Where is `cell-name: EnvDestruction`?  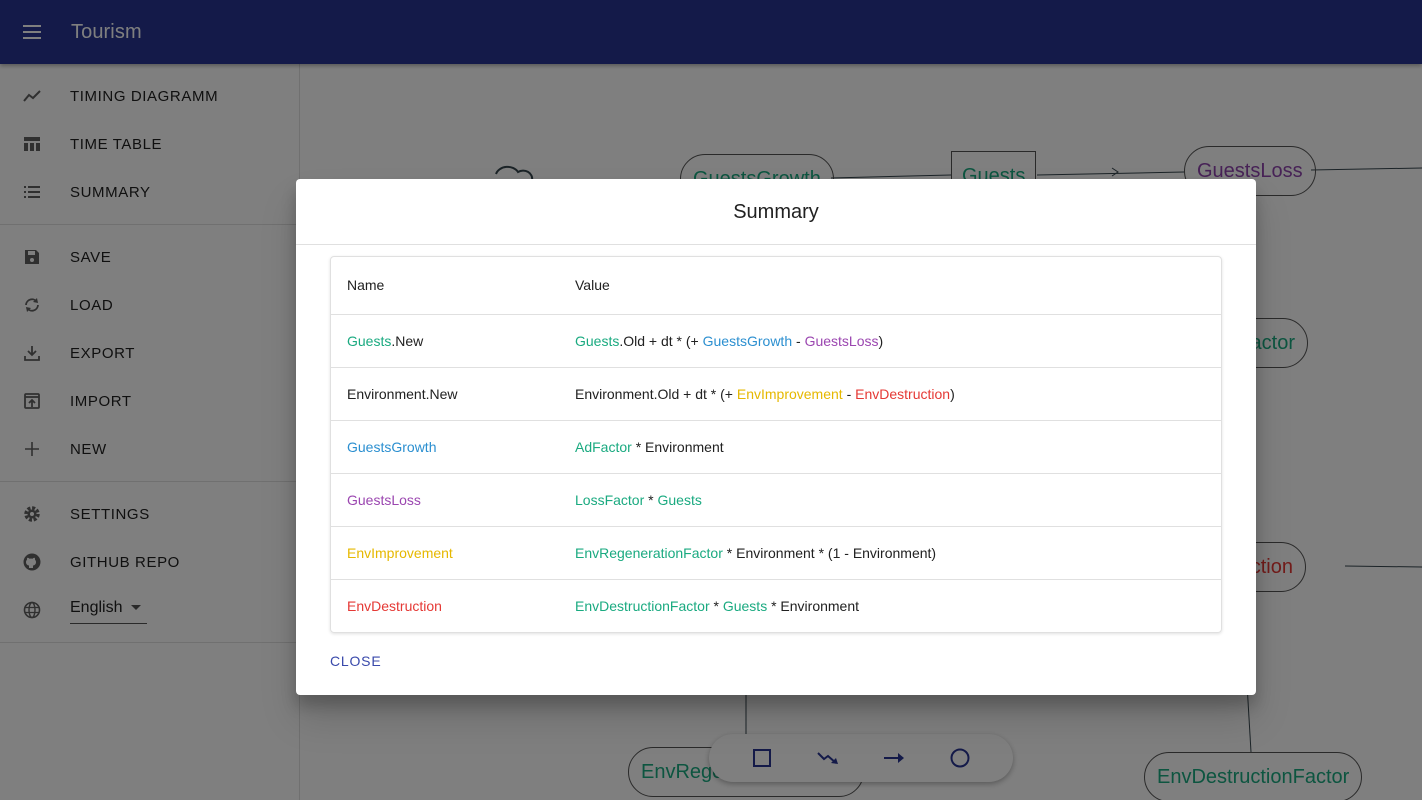
cell-name: EnvDestruction is located at coordinates (445, 605).